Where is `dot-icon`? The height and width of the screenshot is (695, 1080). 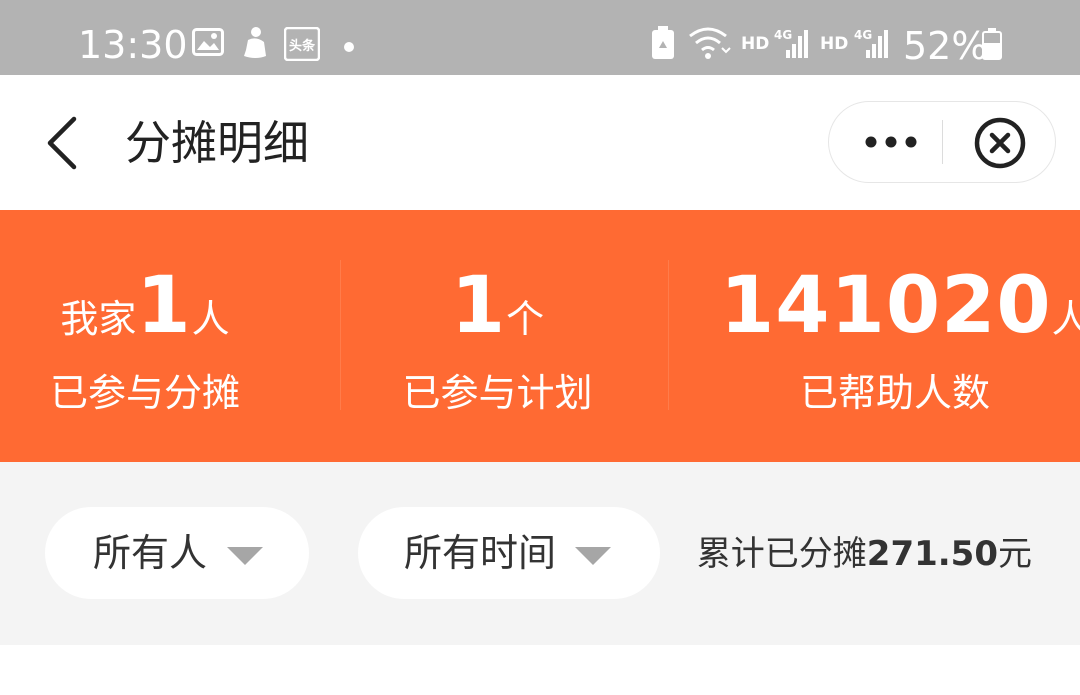
dot-icon is located at coordinates (349, 47).